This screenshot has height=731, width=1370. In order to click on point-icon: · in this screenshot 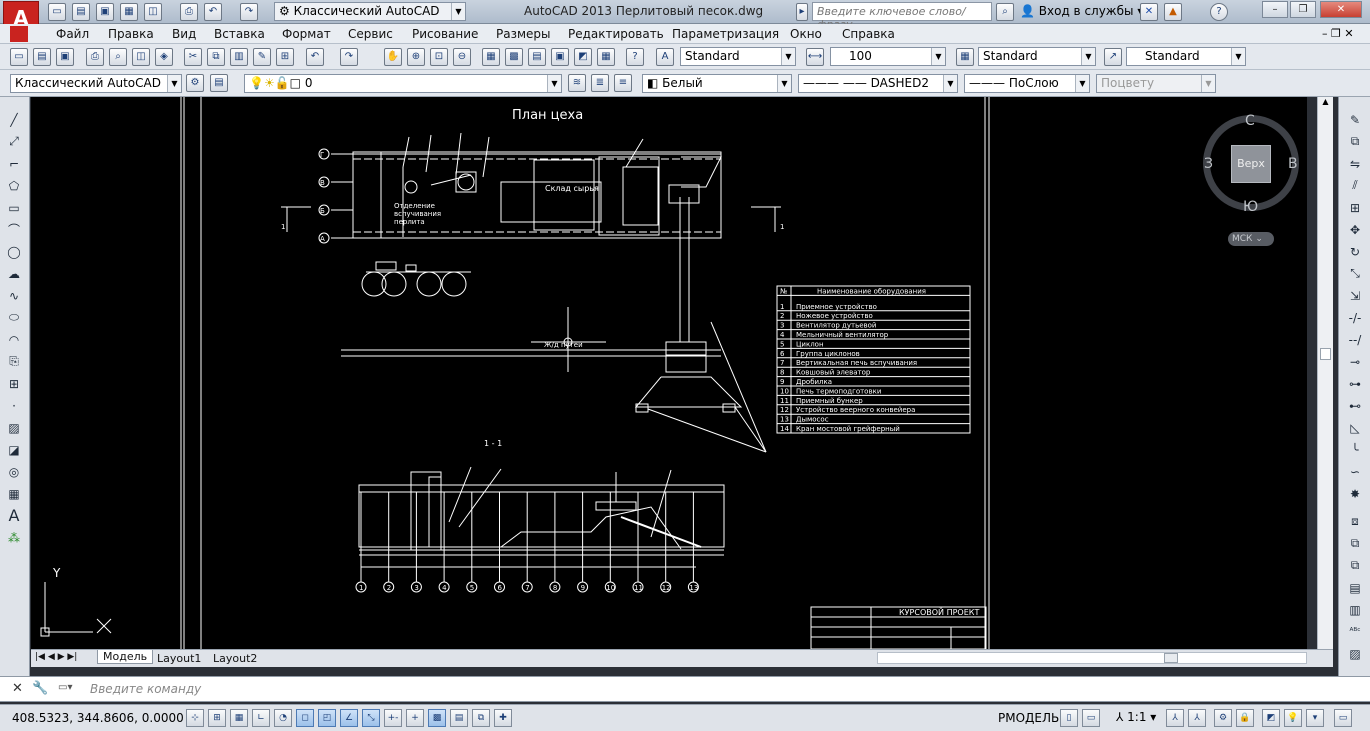, I will do `click(14, 405)`.